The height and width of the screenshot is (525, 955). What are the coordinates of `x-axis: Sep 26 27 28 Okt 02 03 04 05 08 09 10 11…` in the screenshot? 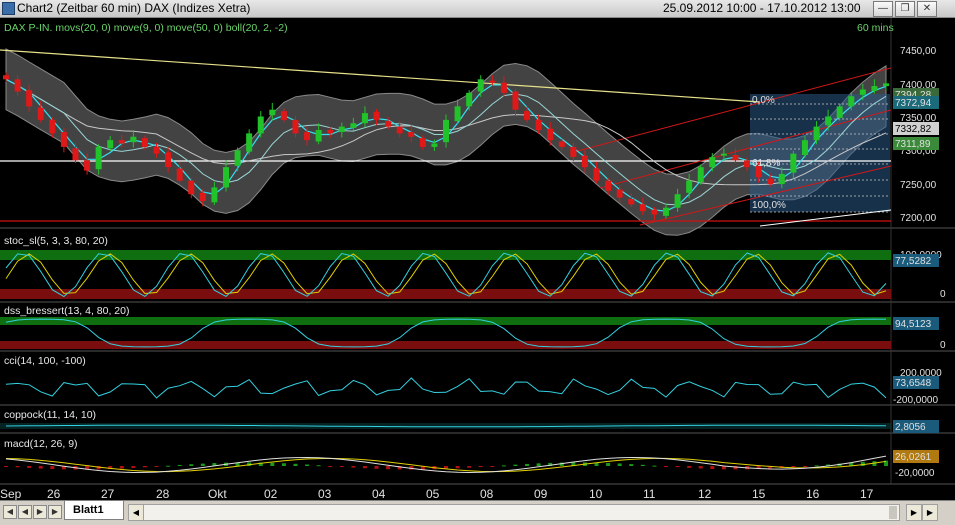 It's located at (437, 494).